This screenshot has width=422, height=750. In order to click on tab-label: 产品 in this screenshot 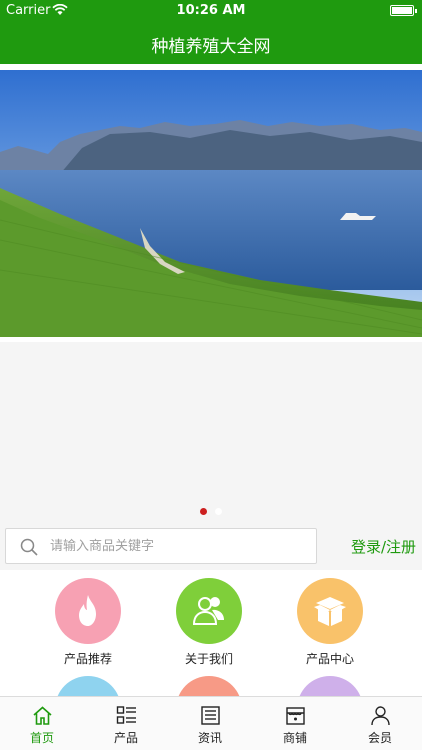, I will do `click(125, 738)`.